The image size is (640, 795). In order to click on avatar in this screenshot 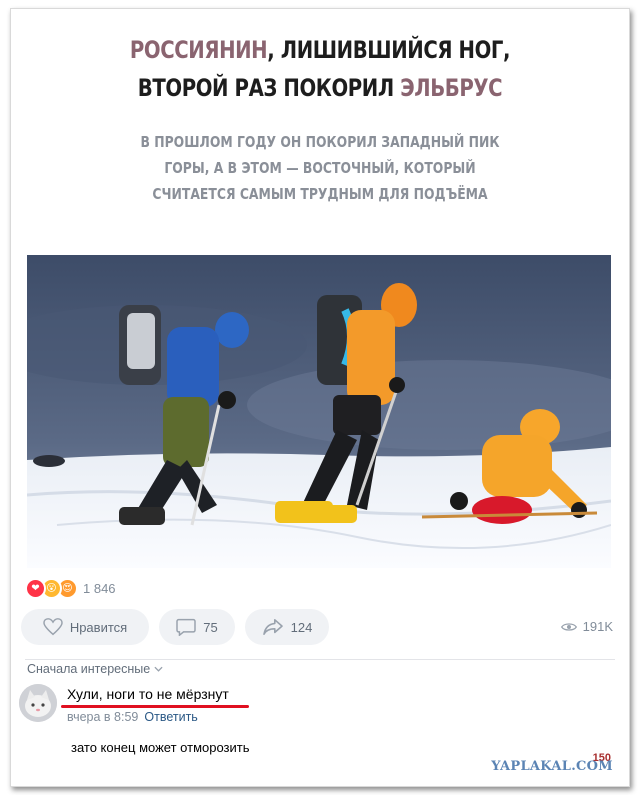, I will do `click(38, 703)`.